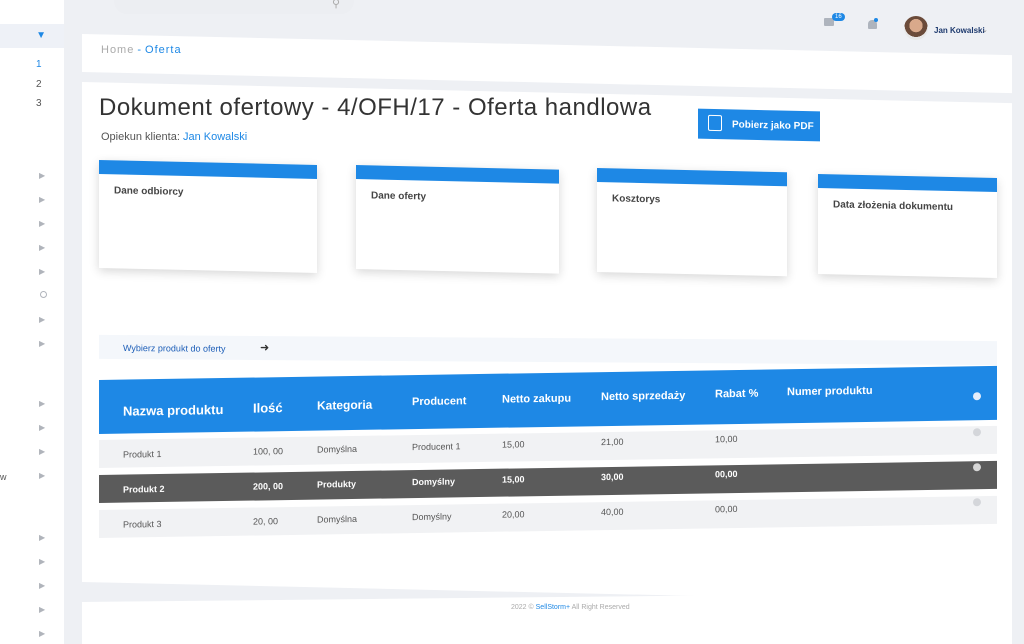  I want to click on product-select-label: Wybierz produkt do oferty, so click(174, 348).